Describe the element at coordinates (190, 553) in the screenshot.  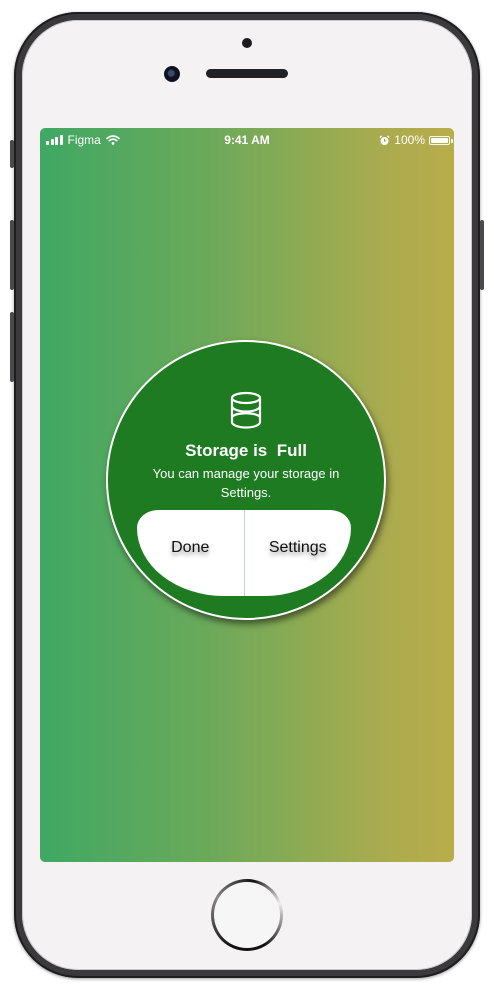
I see `done-button: Done` at that location.